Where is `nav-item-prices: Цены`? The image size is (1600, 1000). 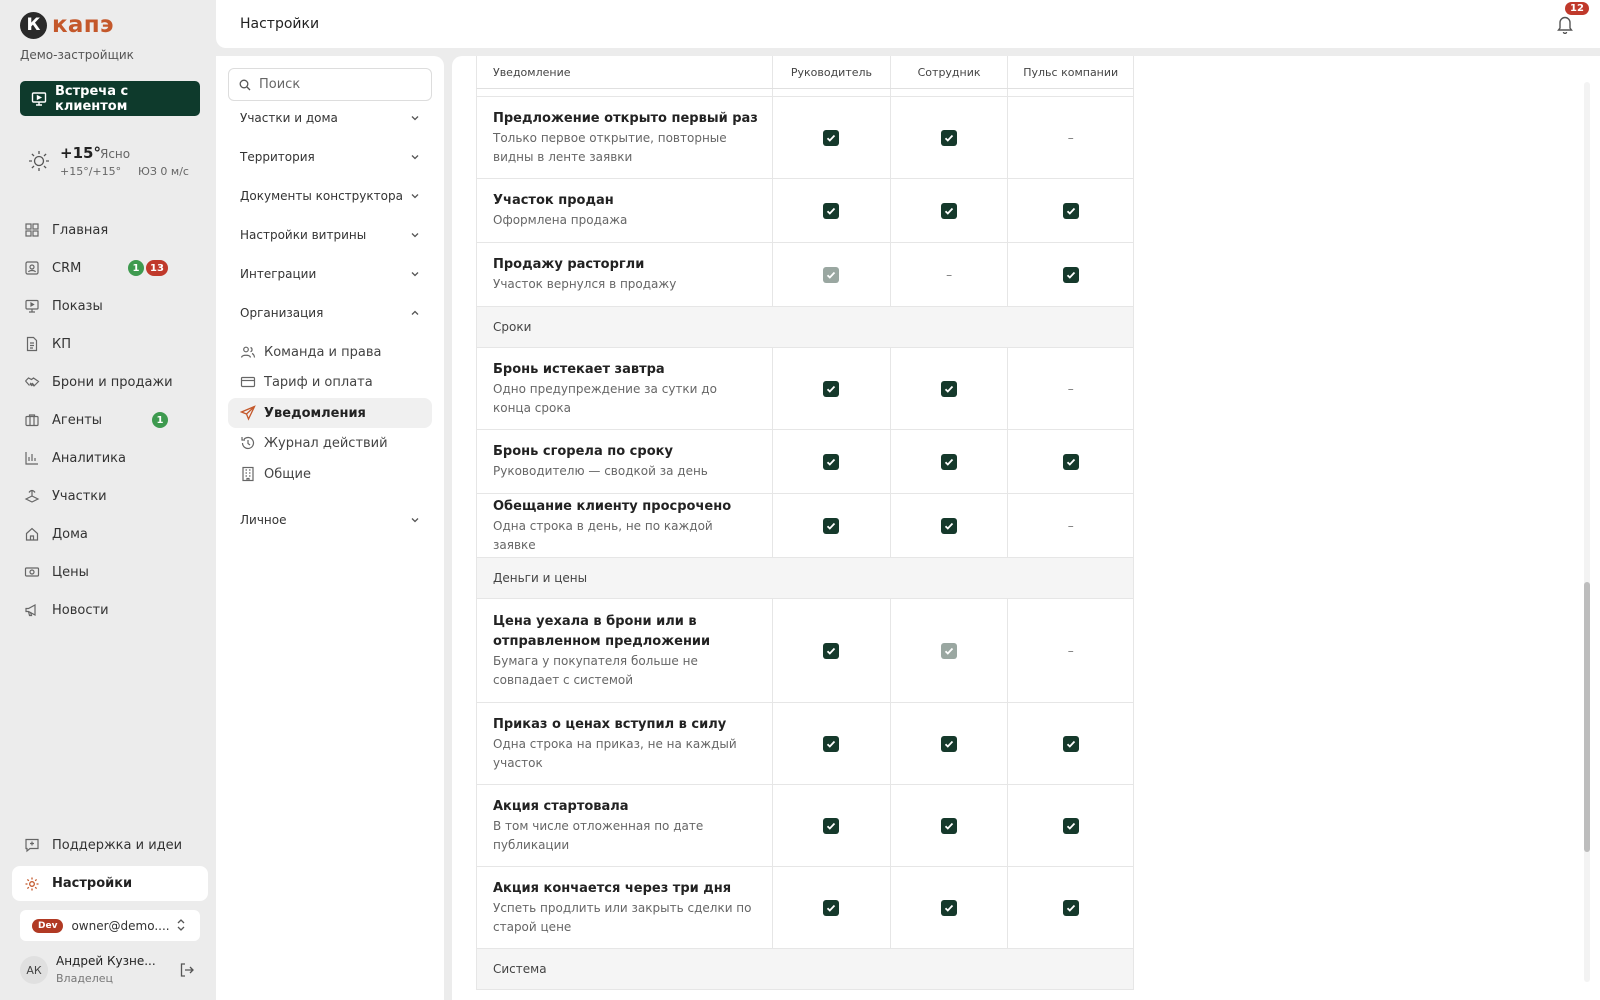
nav-item-prices: Цены is located at coordinates (110, 572).